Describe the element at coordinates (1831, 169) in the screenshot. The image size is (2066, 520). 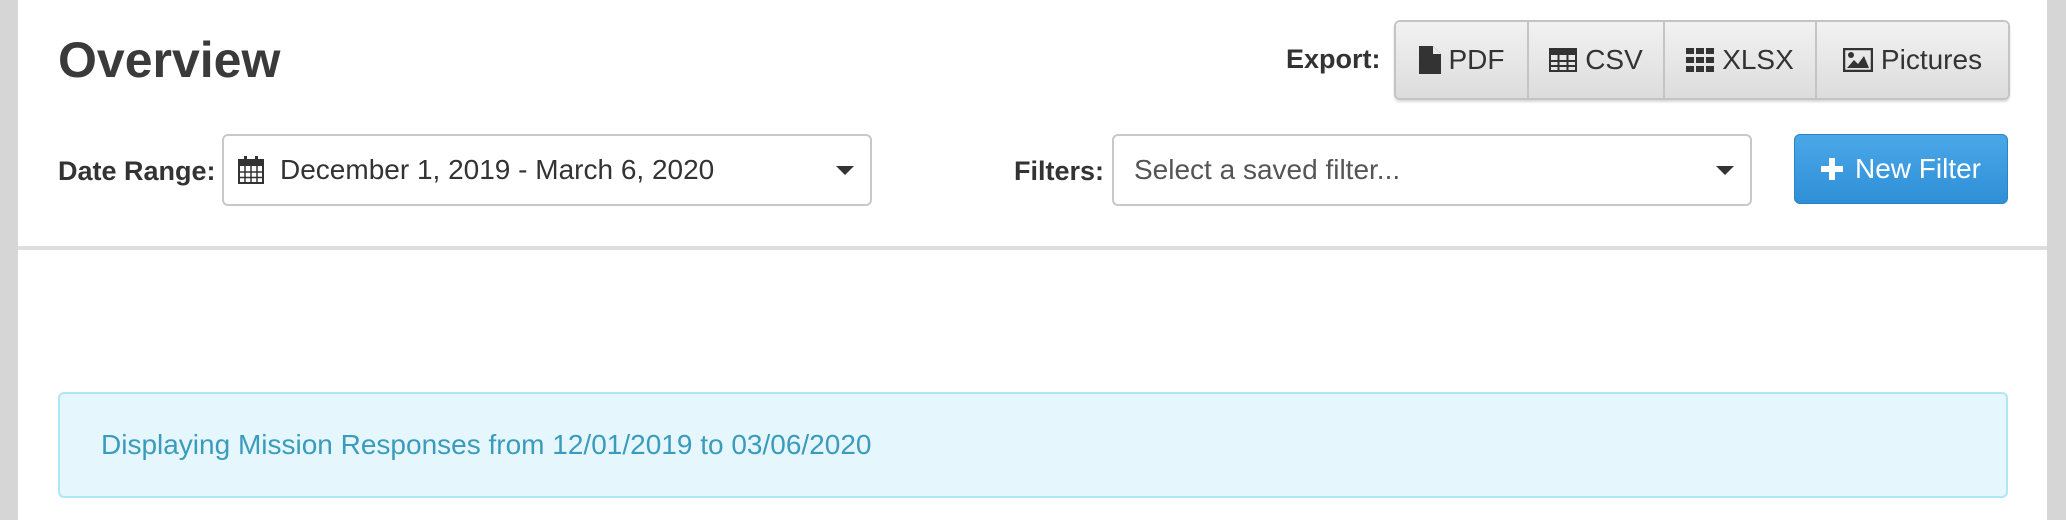
I see `plus-icon` at that location.